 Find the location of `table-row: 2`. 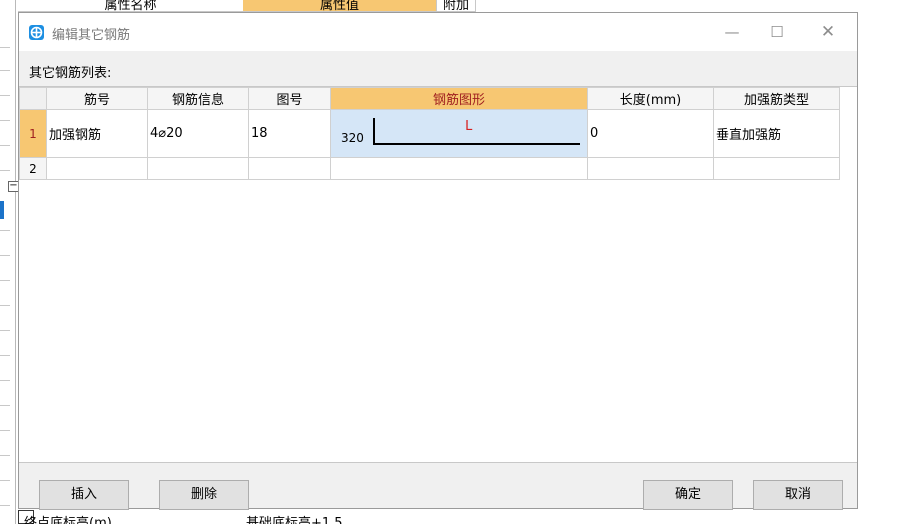

table-row: 2 is located at coordinates (429, 168).